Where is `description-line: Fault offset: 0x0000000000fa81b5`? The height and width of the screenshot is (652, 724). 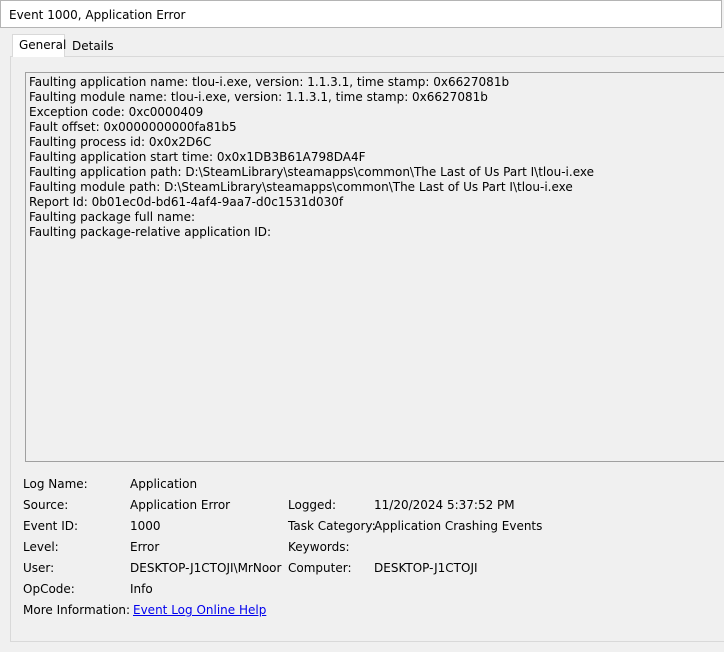 description-line: Fault offset: 0x0000000000fa81b5 is located at coordinates (133, 127).